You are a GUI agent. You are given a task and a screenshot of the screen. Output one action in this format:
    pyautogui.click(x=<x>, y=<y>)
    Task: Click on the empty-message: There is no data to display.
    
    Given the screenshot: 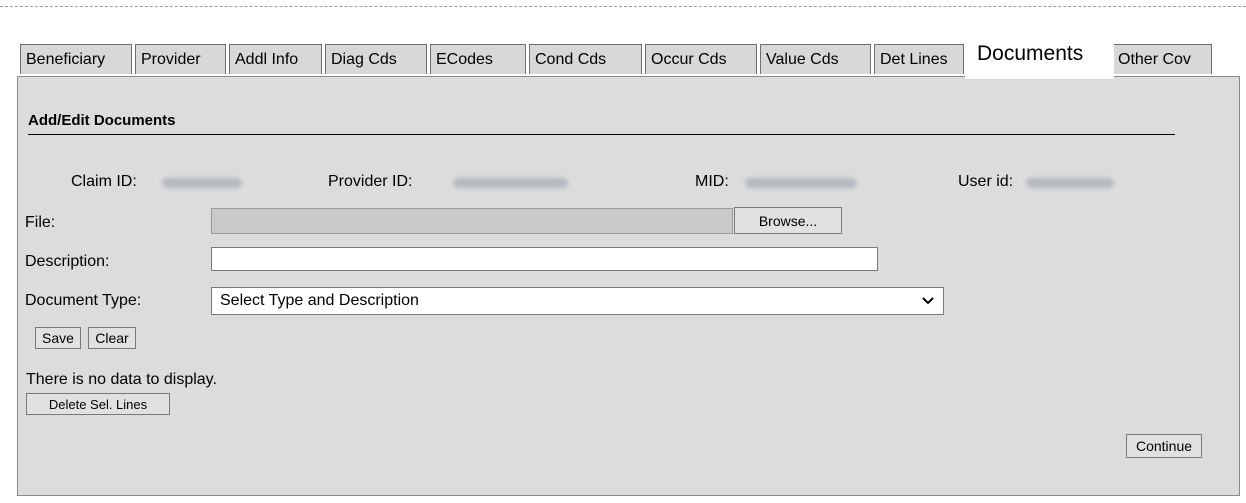 What is the action you would take?
    pyautogui.click(x=121, y=379)
    